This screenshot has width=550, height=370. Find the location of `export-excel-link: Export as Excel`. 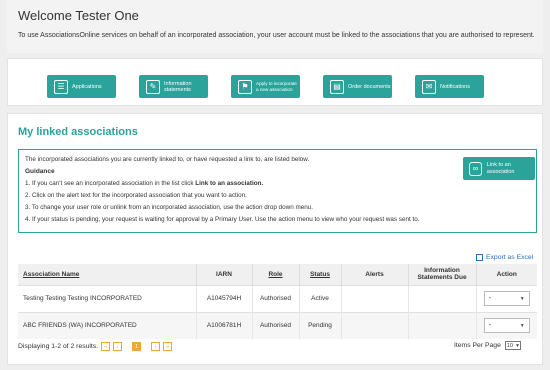

export-excel-link: Export as Excel is located at coordinates (504, 257).